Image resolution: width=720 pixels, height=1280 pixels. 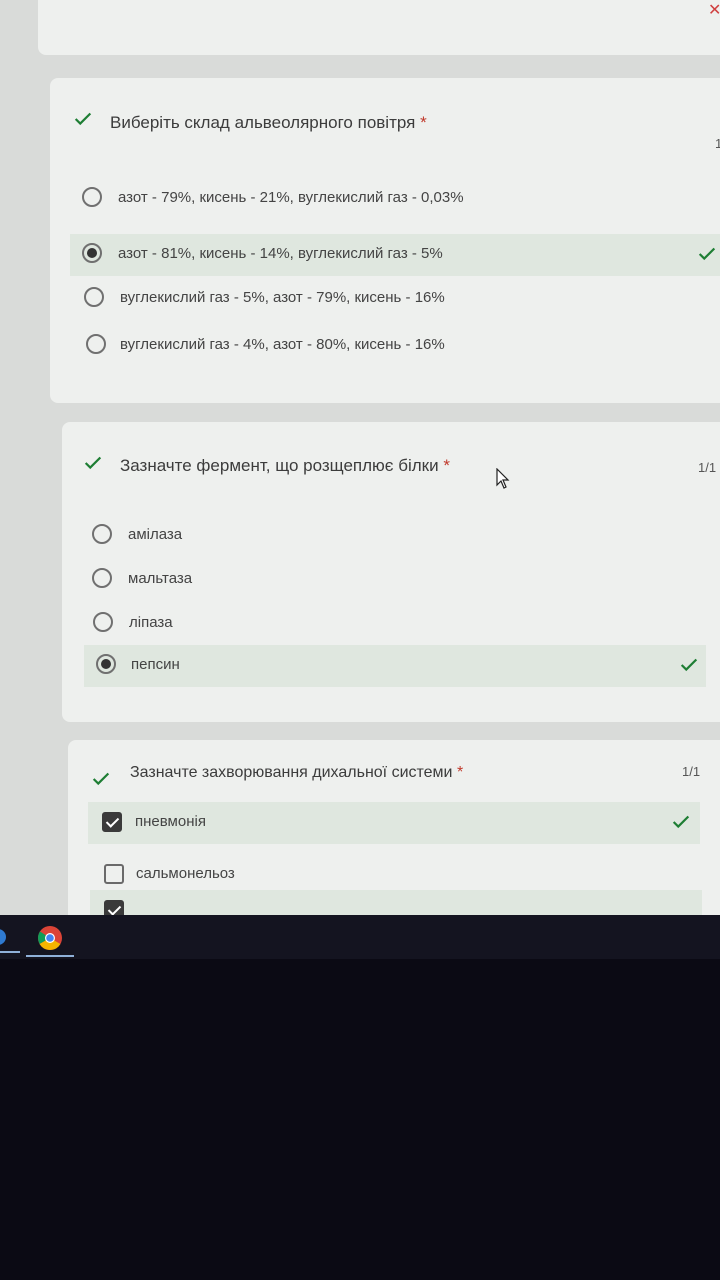 I want to click on option-row: амілаза, so click(x=382, y=536).